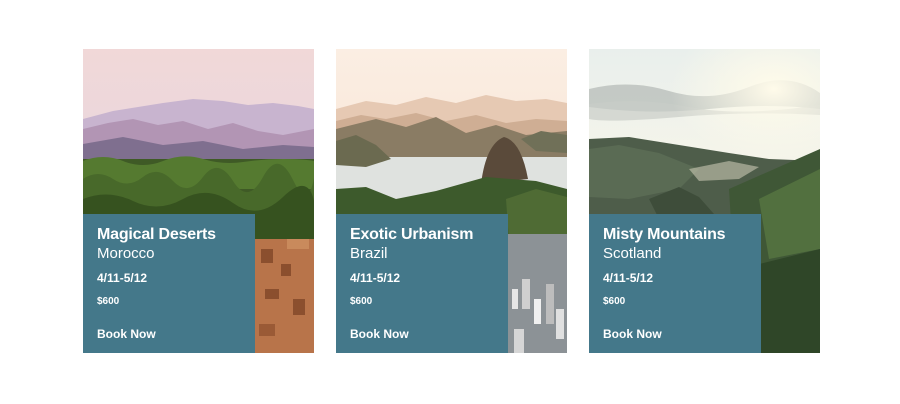 The width and height of the screenshot is (900, 404). I want to click on trip-location: Brazil, so click(369, 253).